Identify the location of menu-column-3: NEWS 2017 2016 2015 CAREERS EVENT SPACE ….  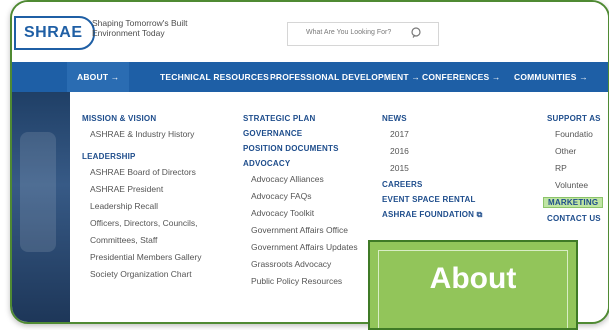
(432, 170).